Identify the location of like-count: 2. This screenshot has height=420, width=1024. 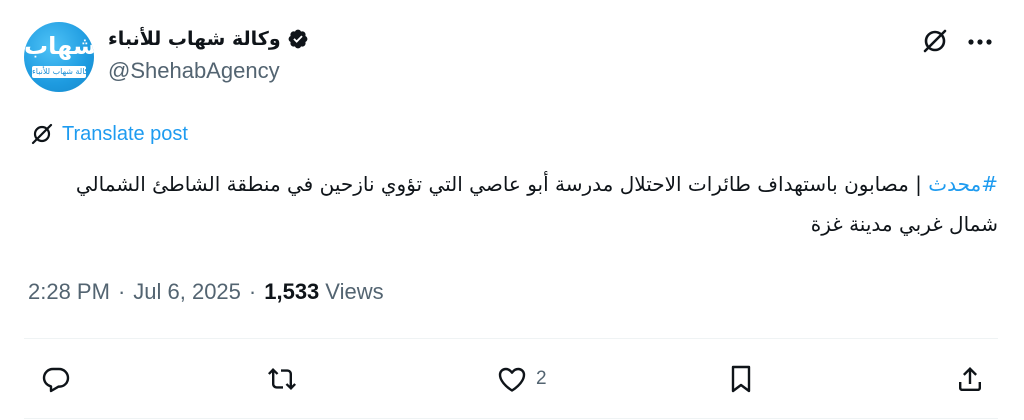
(541, 378).